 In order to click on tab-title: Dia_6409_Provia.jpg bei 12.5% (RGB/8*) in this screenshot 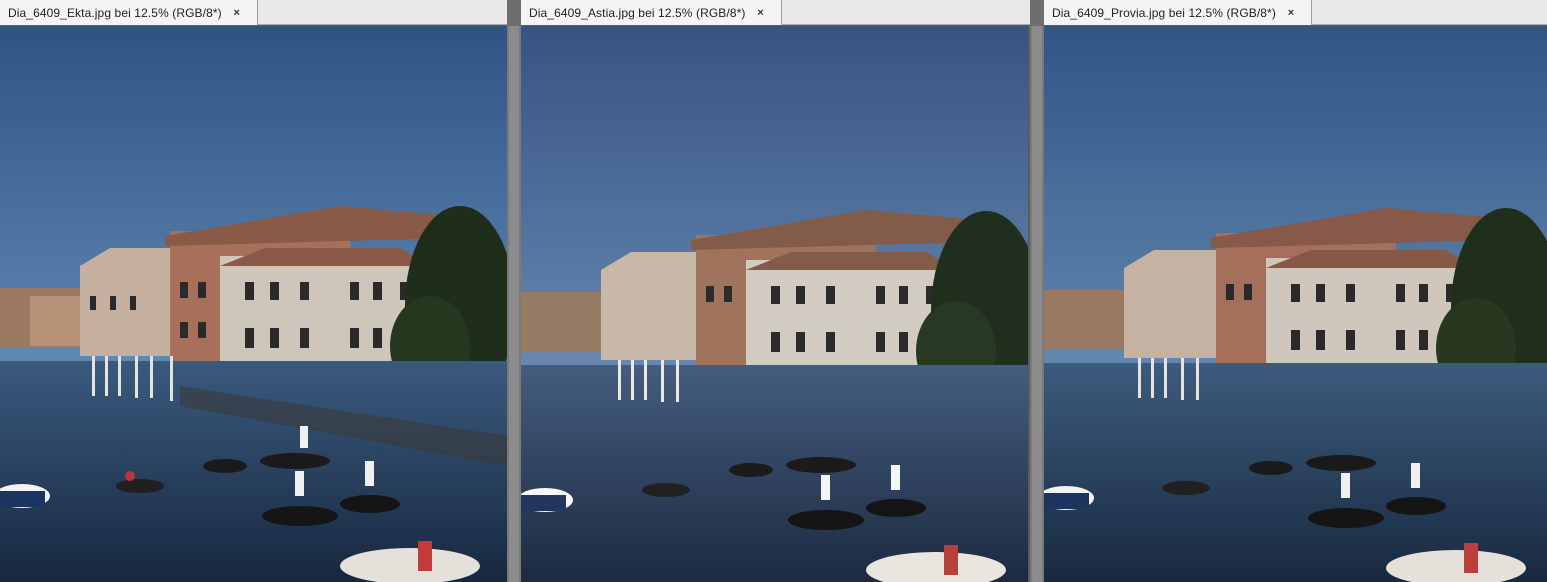, I will do `click(1164, 12)`.